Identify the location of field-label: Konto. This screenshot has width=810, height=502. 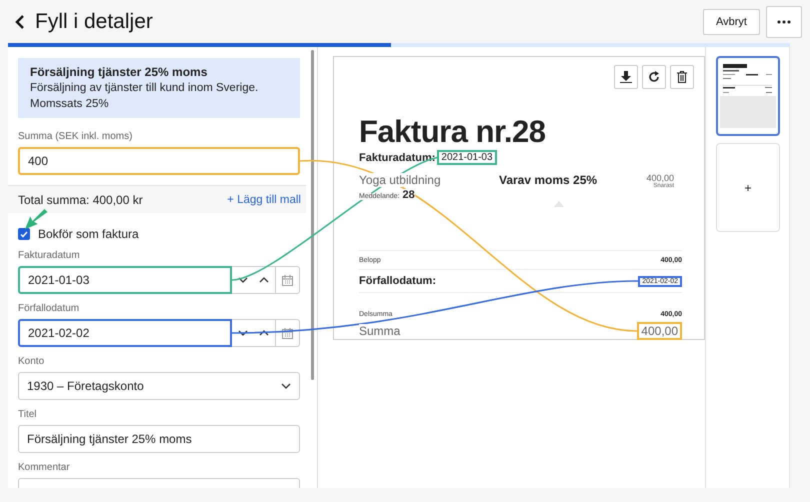
(32, 362).